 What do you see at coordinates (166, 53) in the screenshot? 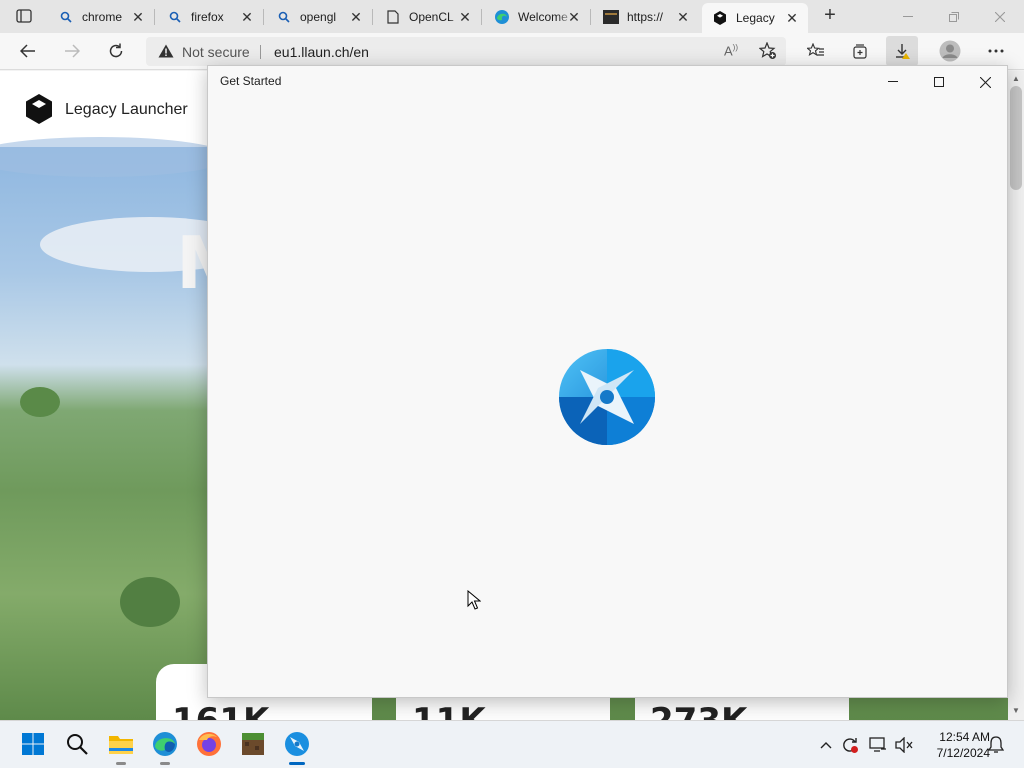
I see `warning-icon` at bounding box center [166, 53].